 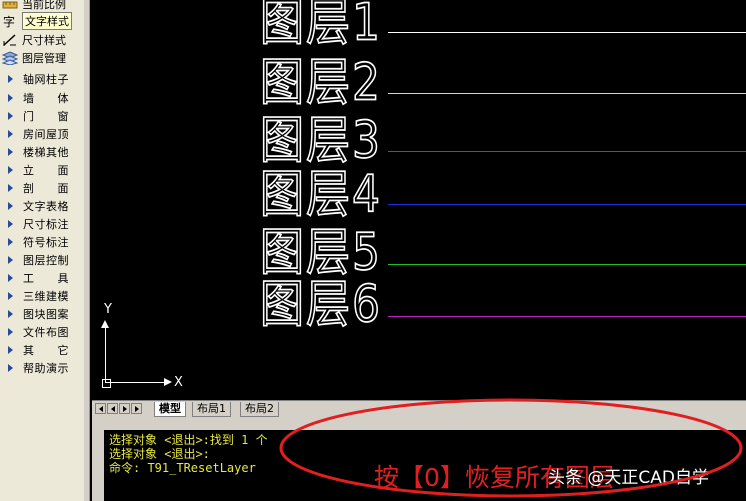 I want to click on menu-symbol: 符号标注, so click(x=44, y=242).